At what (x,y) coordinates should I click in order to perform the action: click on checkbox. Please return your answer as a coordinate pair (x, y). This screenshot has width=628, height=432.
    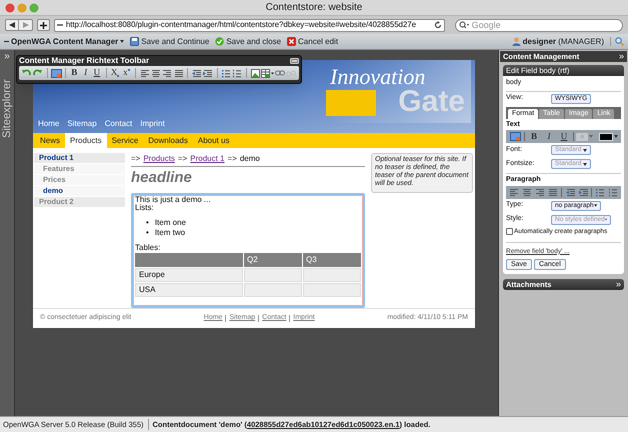
    Looking at the image, I should click on (509, 231).